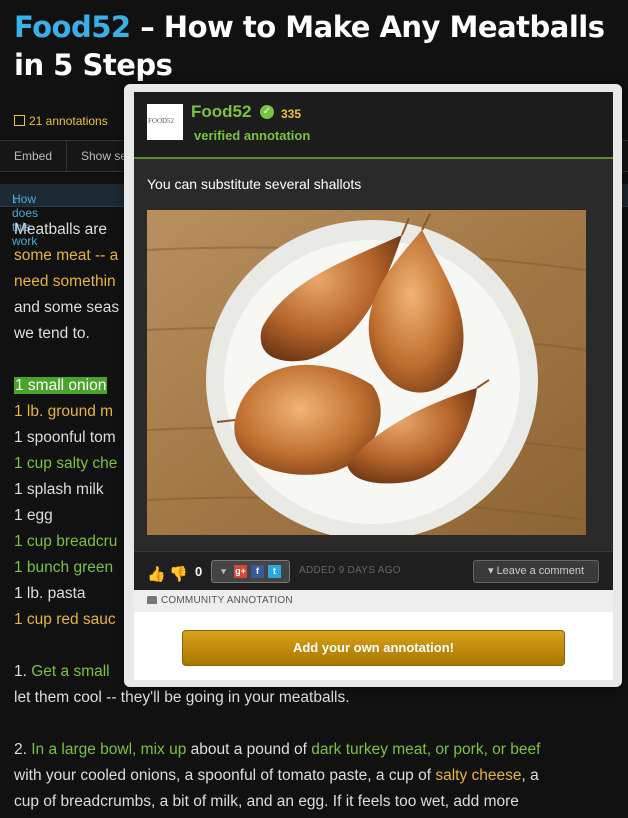 The width and height of the screenshot is (628, 818). What do you see at coordinates (19, 120) in the screenshot?
I see `annotations-icon` at bounding box center [19, 120].